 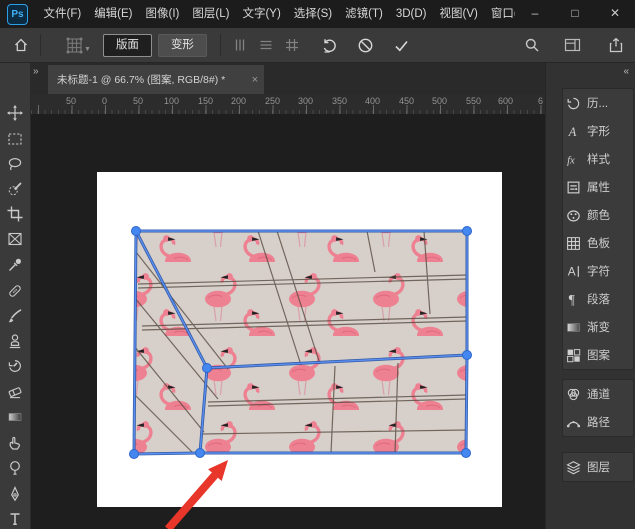 I want to click on warp-handle-inner, so click(x=207, y=368).